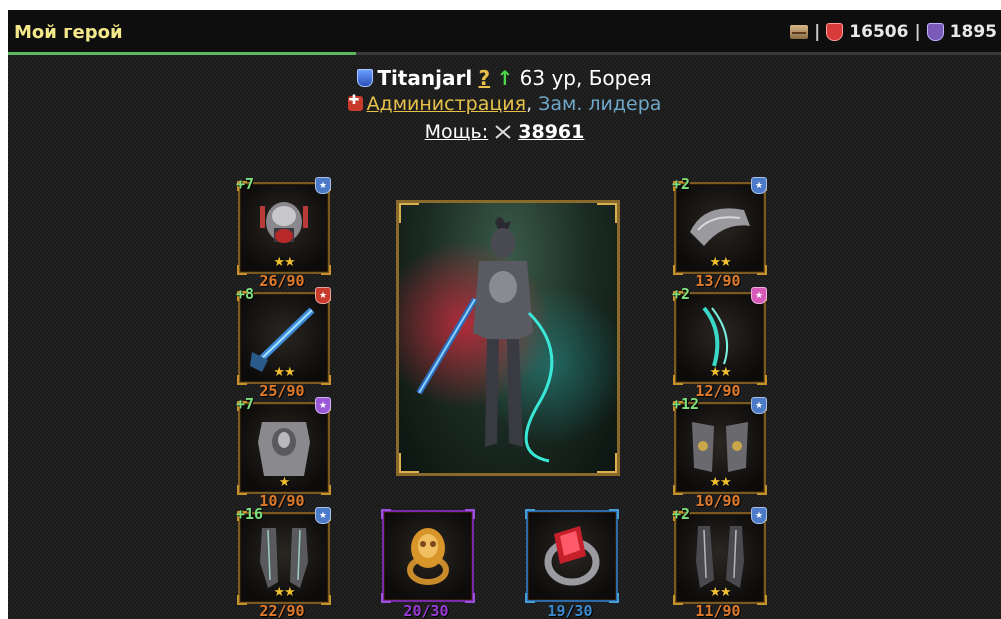  I want to click on purple-shield-icon, so click(935, 32).